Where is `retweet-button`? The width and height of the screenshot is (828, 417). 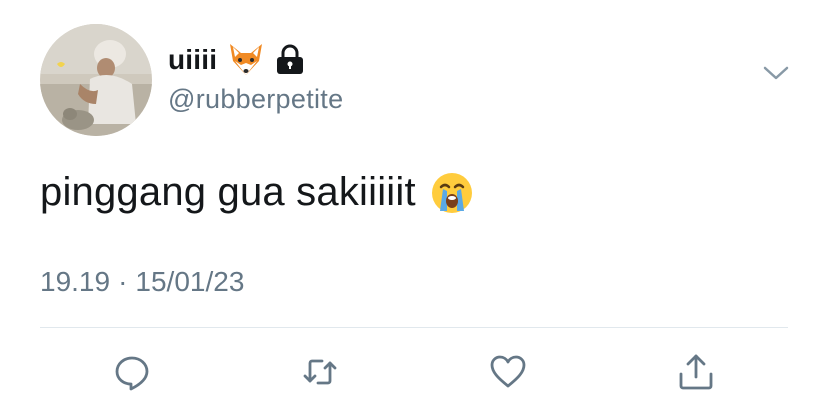
retweet-button is located at coordinates (320, 372).